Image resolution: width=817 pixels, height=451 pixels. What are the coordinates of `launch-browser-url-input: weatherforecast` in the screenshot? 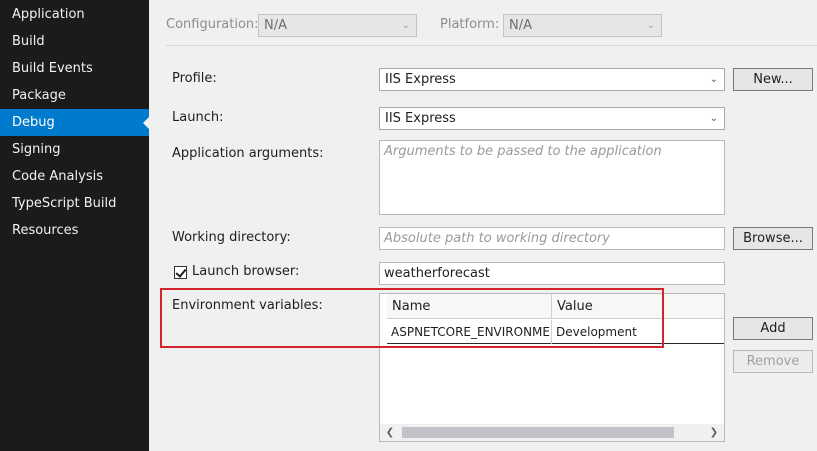 It's located at (552, 273).